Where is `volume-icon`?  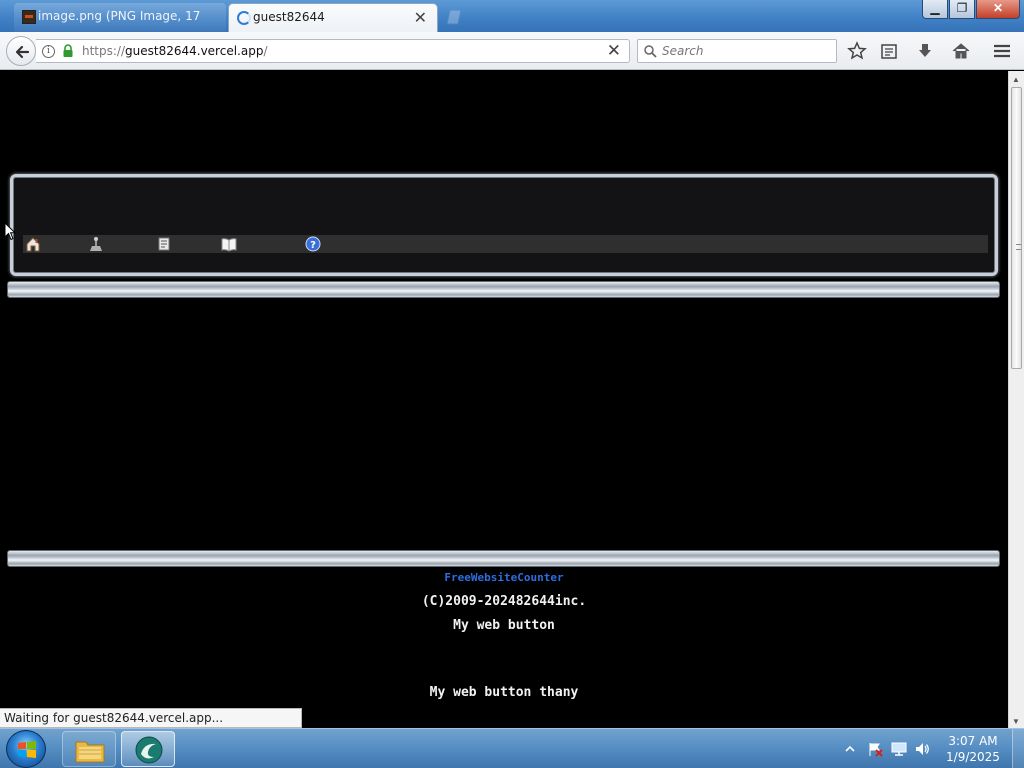
volume-icon is located at coordinates (922, 749).